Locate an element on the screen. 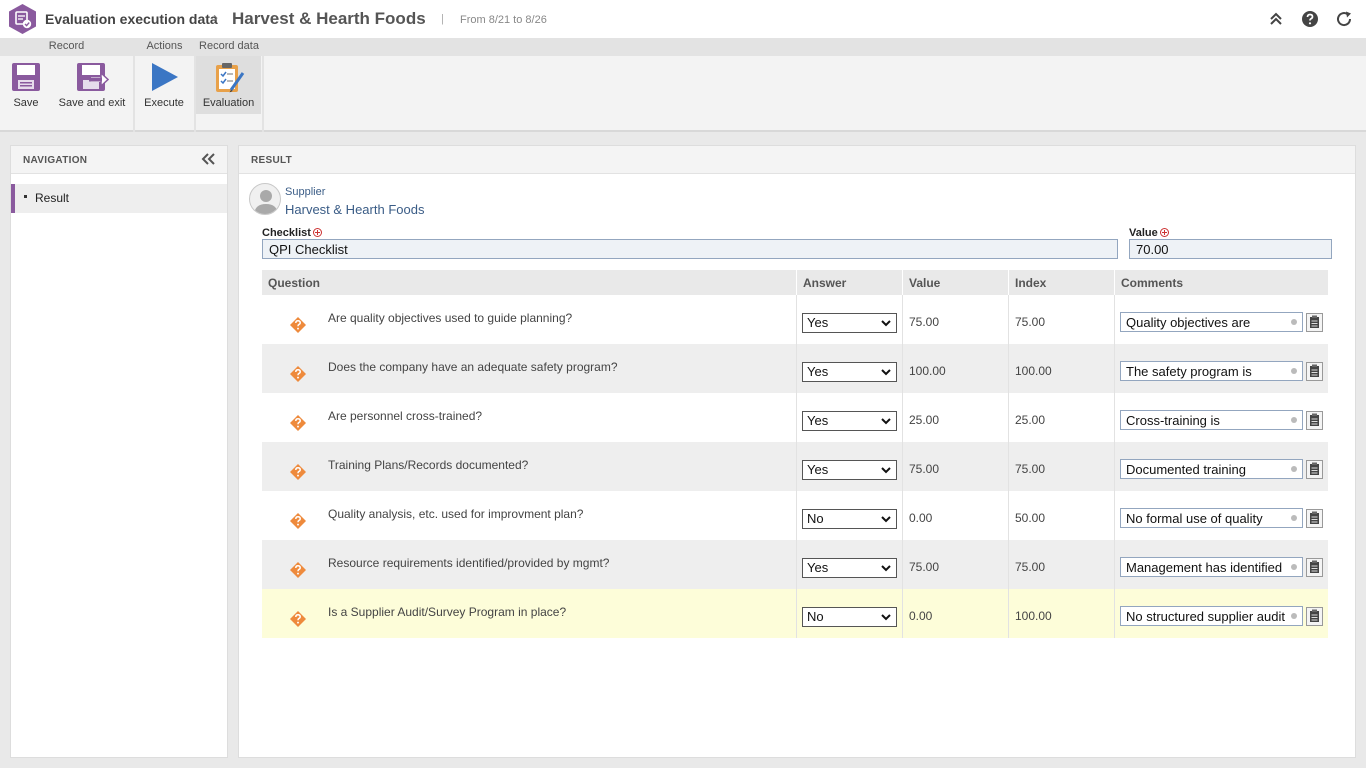  index-text: 50.00 is located at coordinates (1030, 518).